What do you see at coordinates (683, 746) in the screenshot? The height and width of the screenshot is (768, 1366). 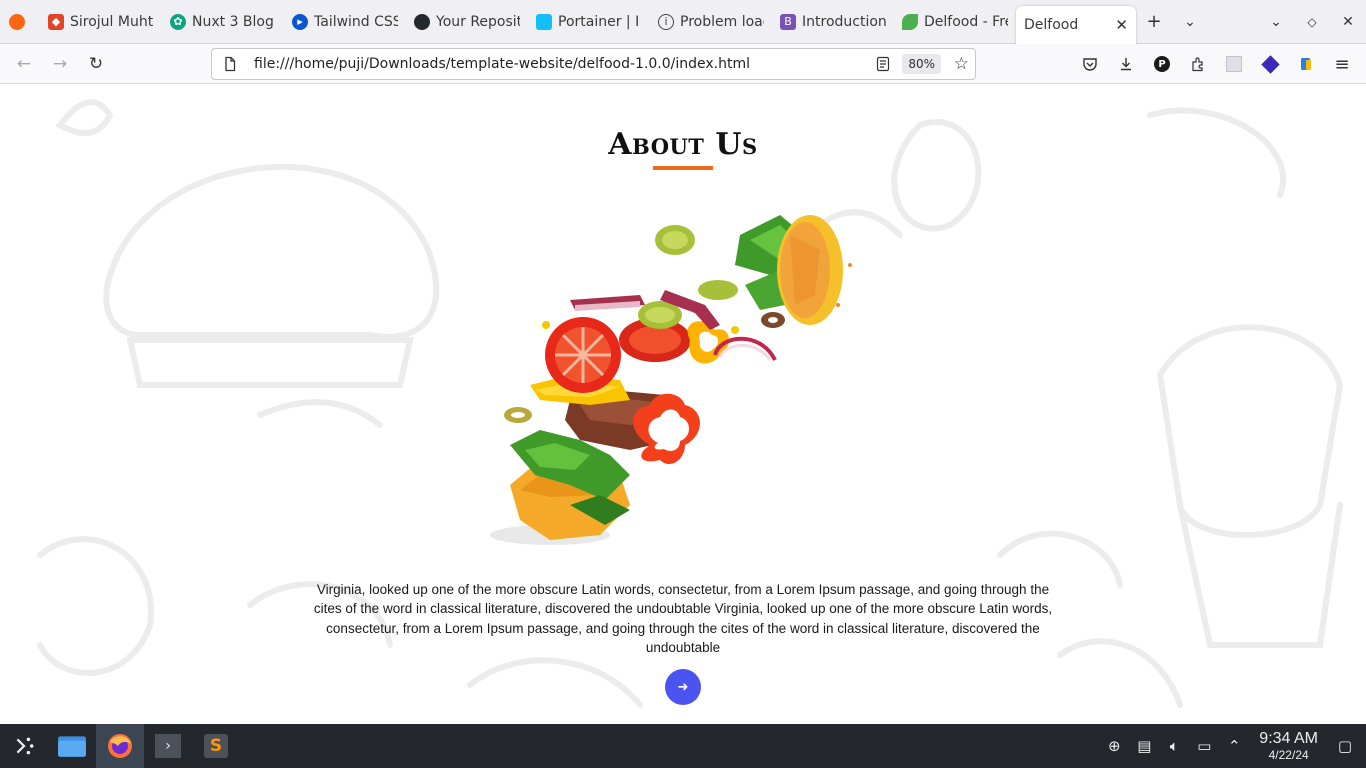 I see `taskbar: › S ⊕ ▤ 🔈︎ ▭ ⌃ 9:34 AM 4/22/24 ▢` at bounding box center [683, 746].